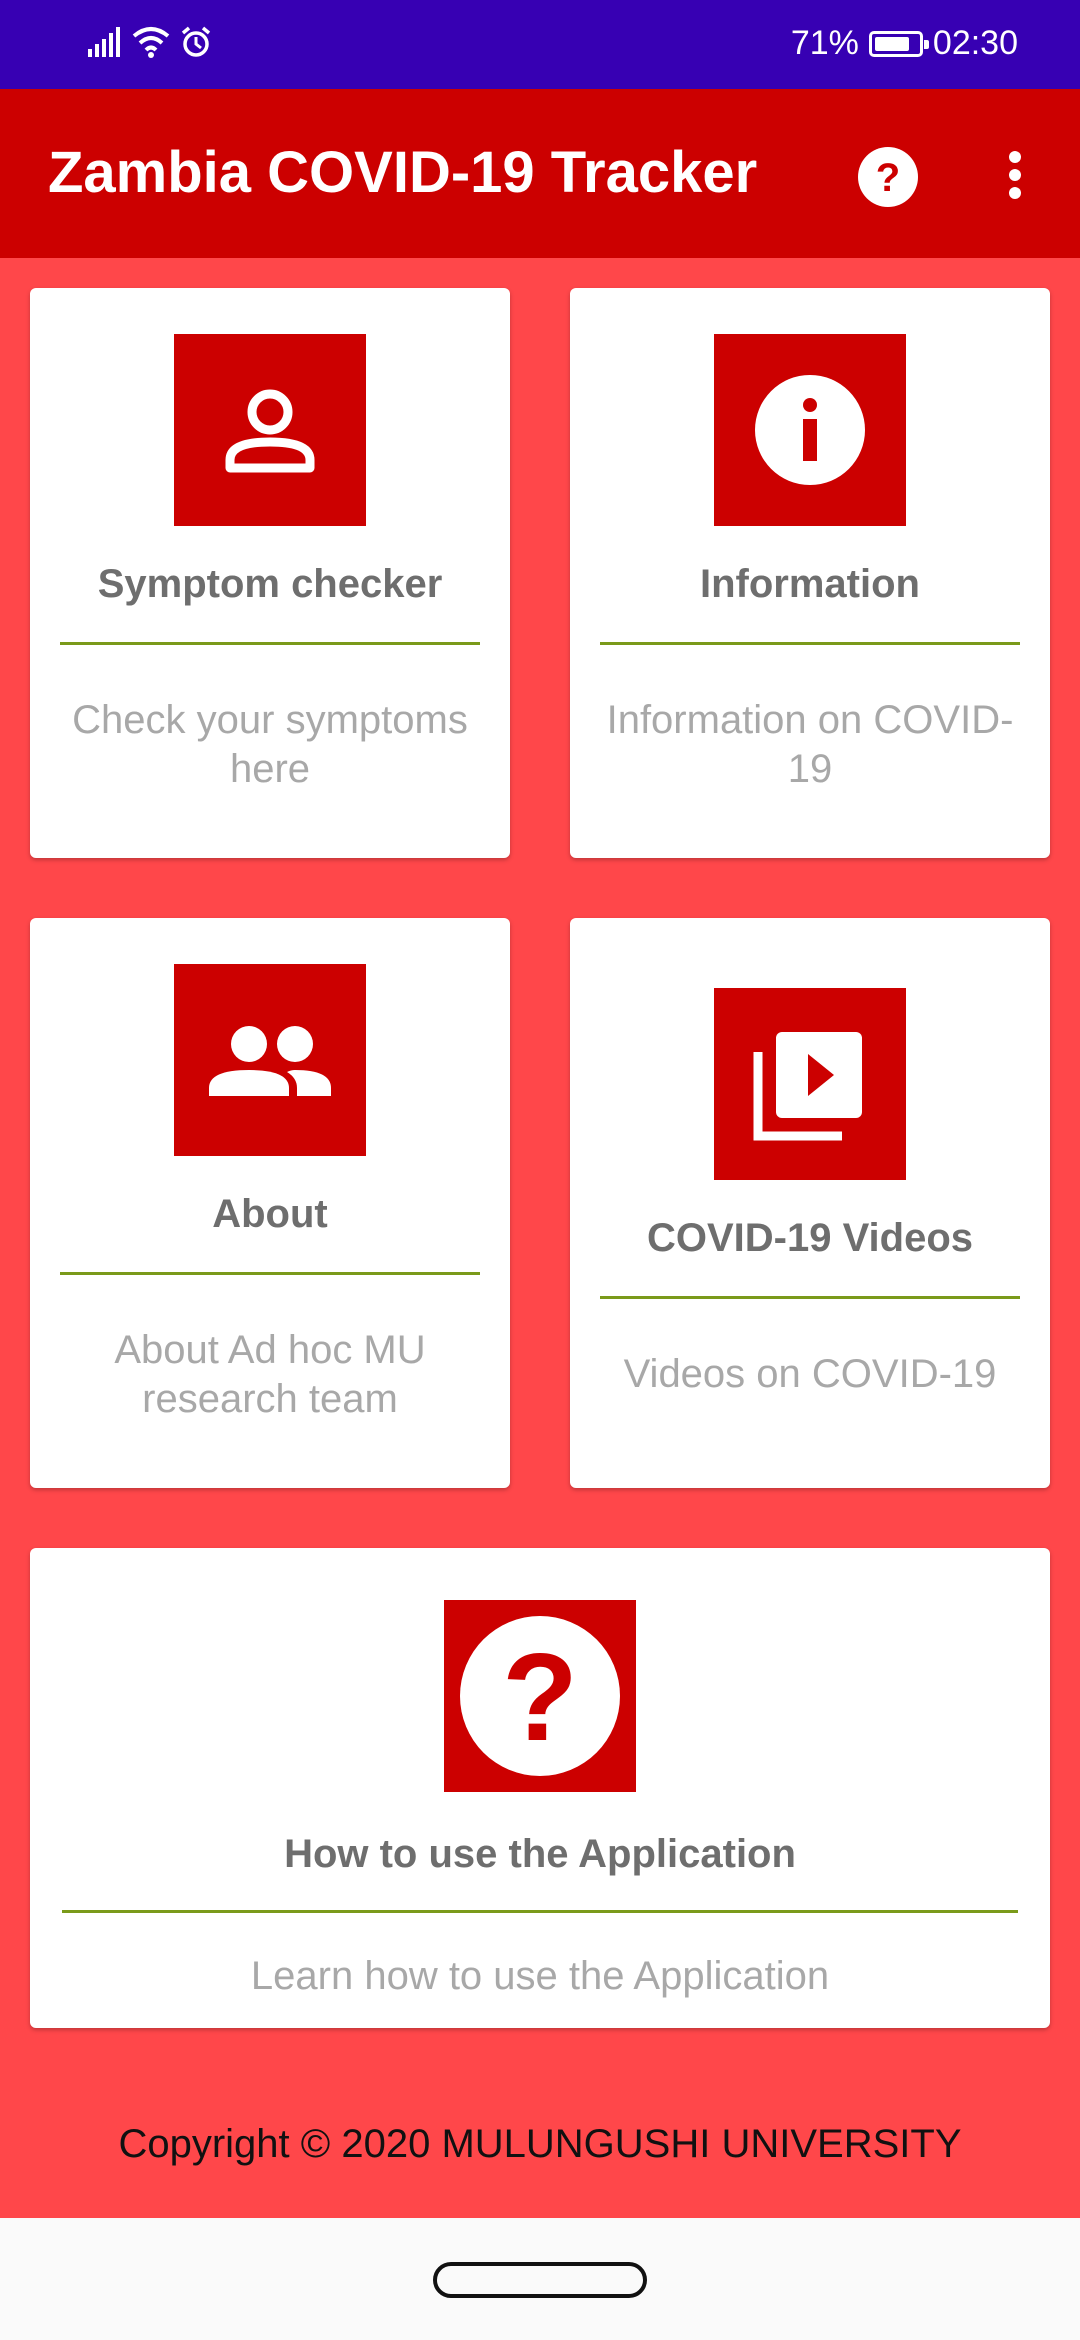 Image resolution: width=1080 pixels, height=2340 pixels. What do you see at coordinates (540, 1976) in the screenshot?
I see `card-description: Learn how to use the Application` at bounding box center [540, 1976].